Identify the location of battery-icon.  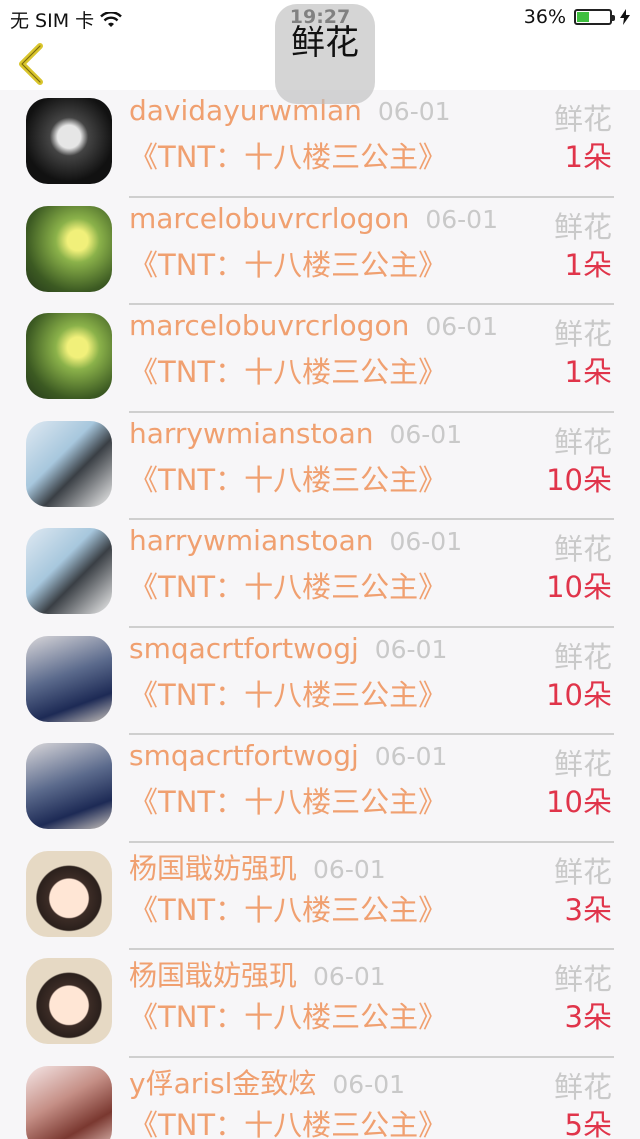
(594, 17).